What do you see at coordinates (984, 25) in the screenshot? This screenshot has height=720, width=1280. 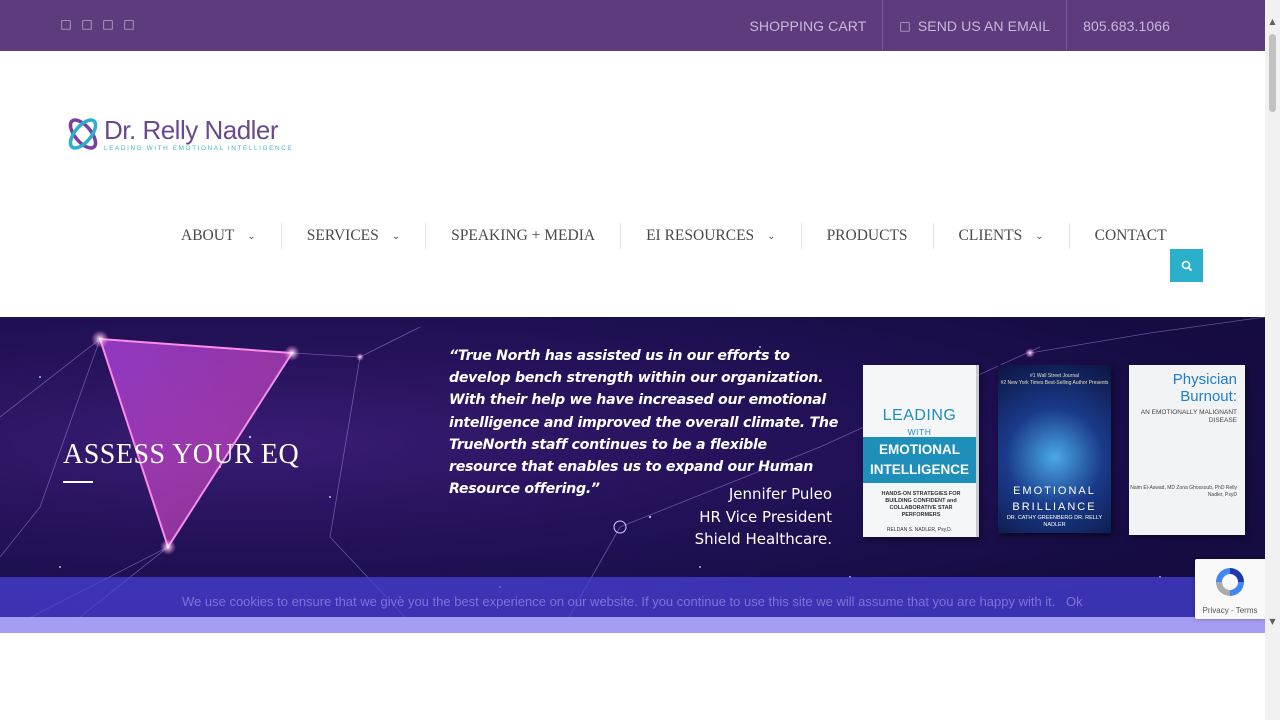 I see `send-email-label: SEND US AN EMAIL` at bounding box center [984, 25].